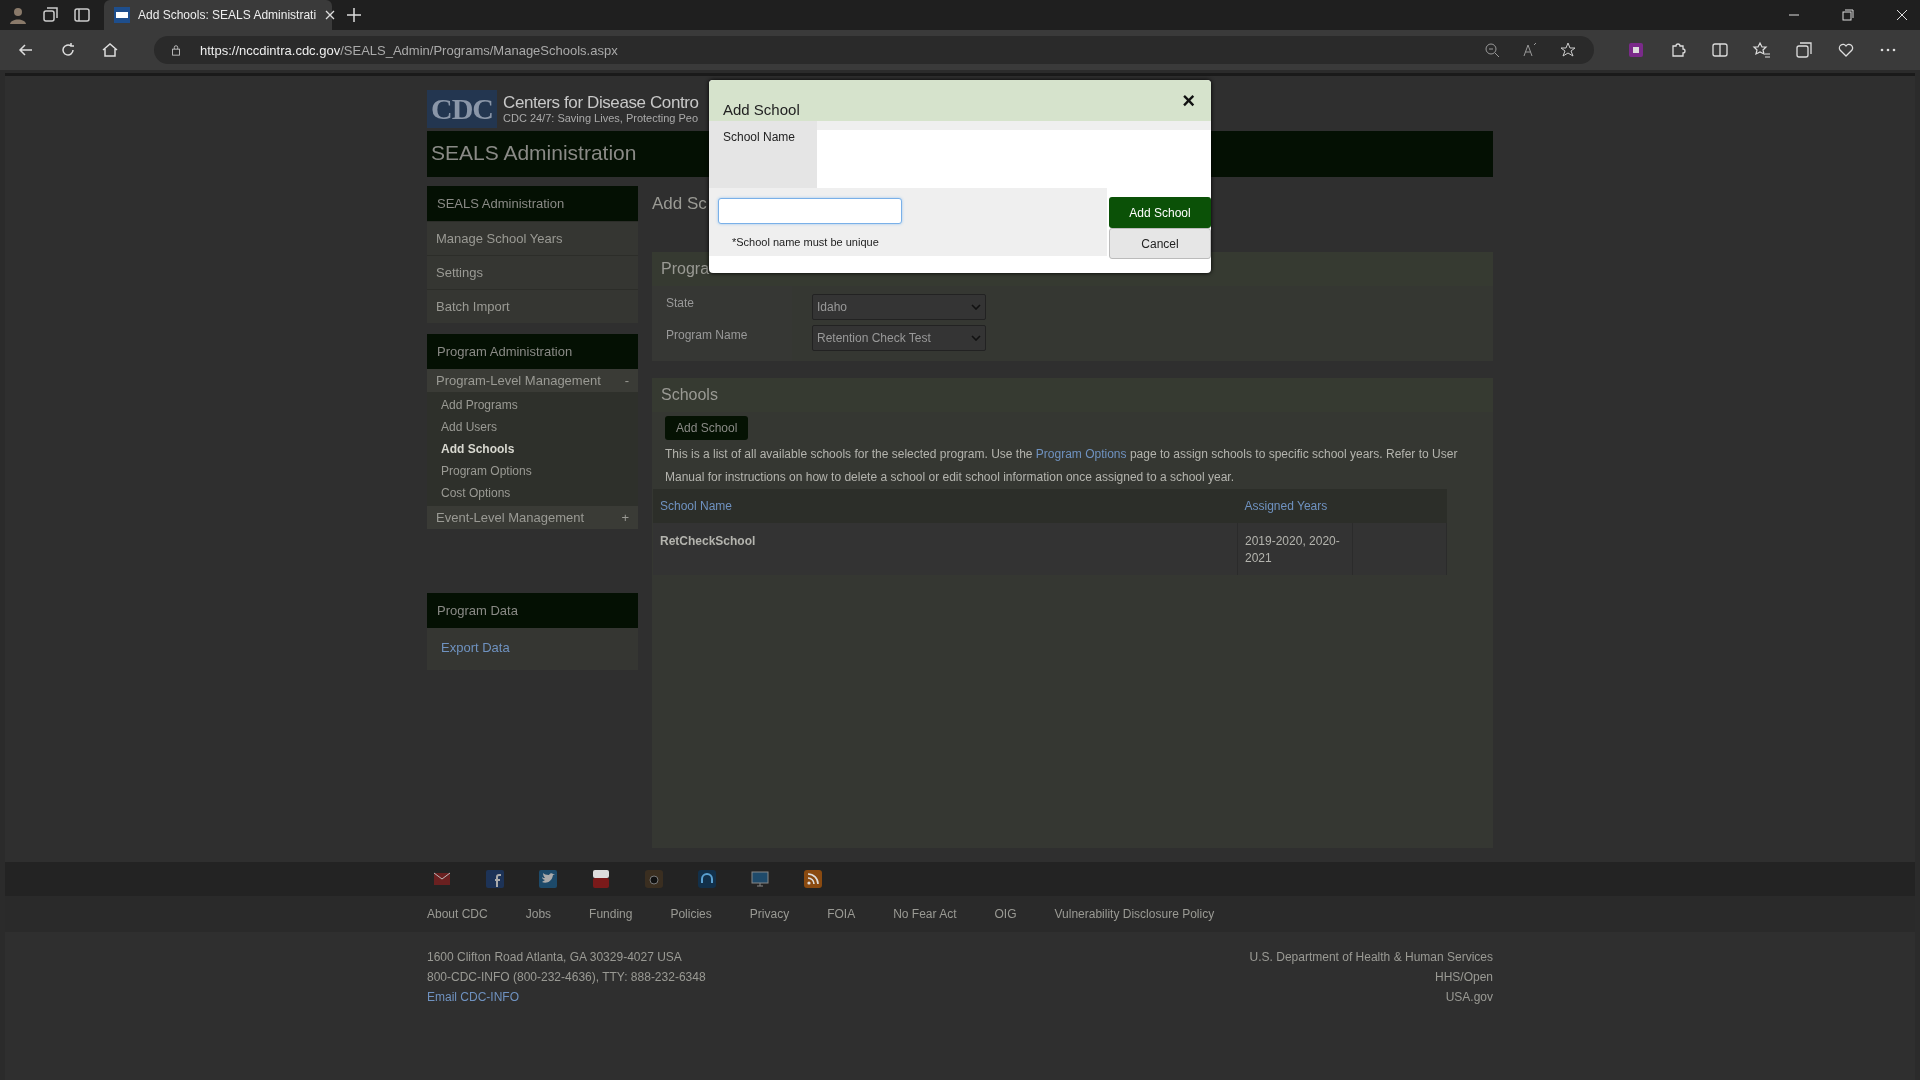 The image size is (1920, 1080). What do you see at coordinates (1081, 454) in the screenshot?
I see `program-options-link: Program Options` at bounding box center [1081, 454].